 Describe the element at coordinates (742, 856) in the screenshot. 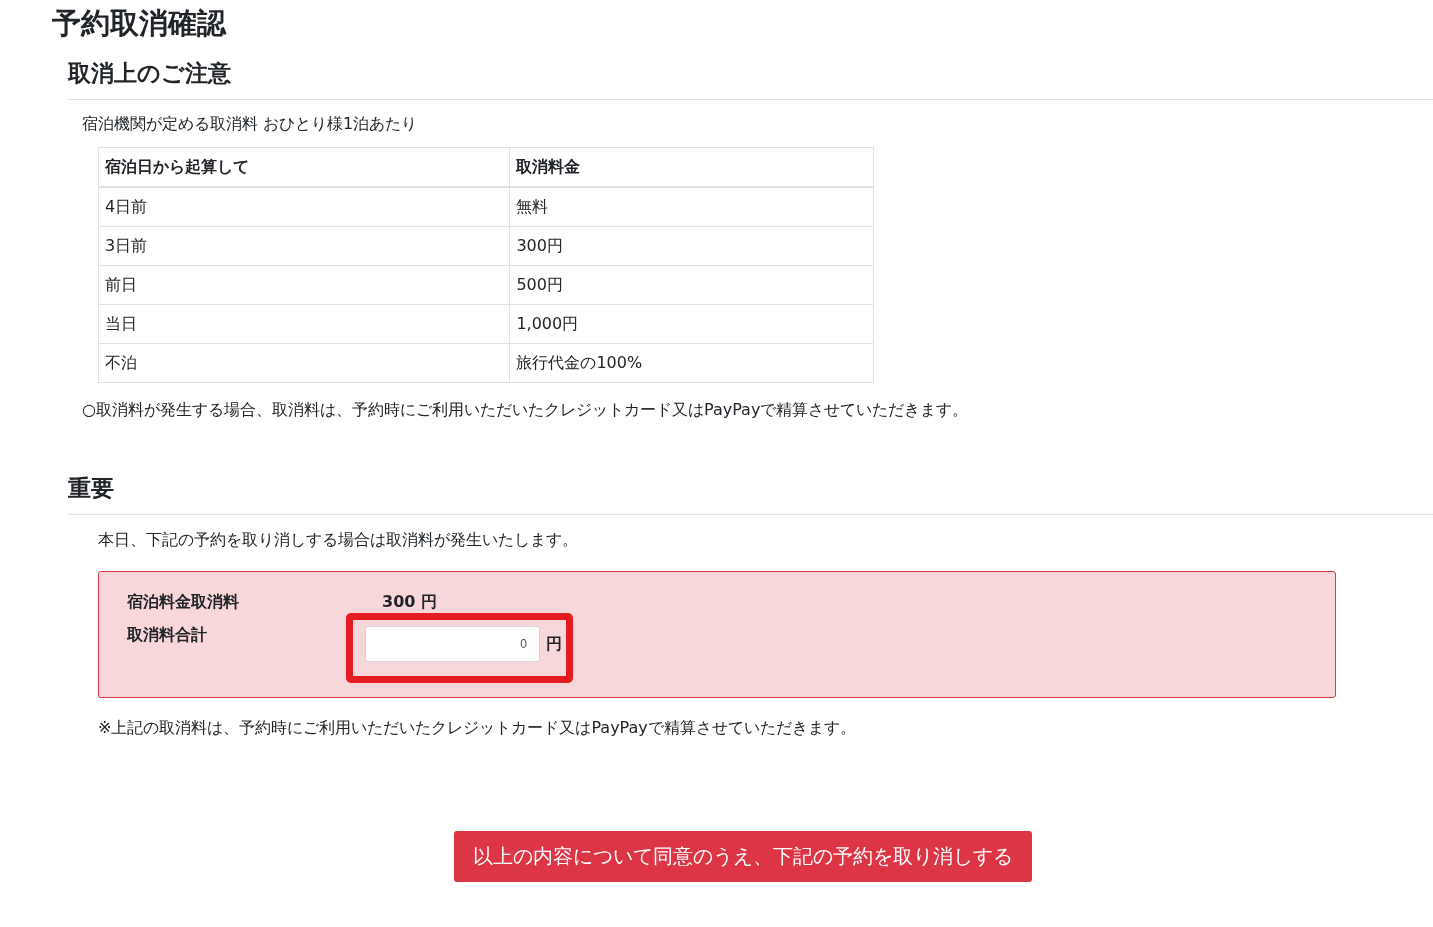

I see `confirm-cancel-button: 以上の内容について同意のうえ、下記の予約を取り消しする` at that location.